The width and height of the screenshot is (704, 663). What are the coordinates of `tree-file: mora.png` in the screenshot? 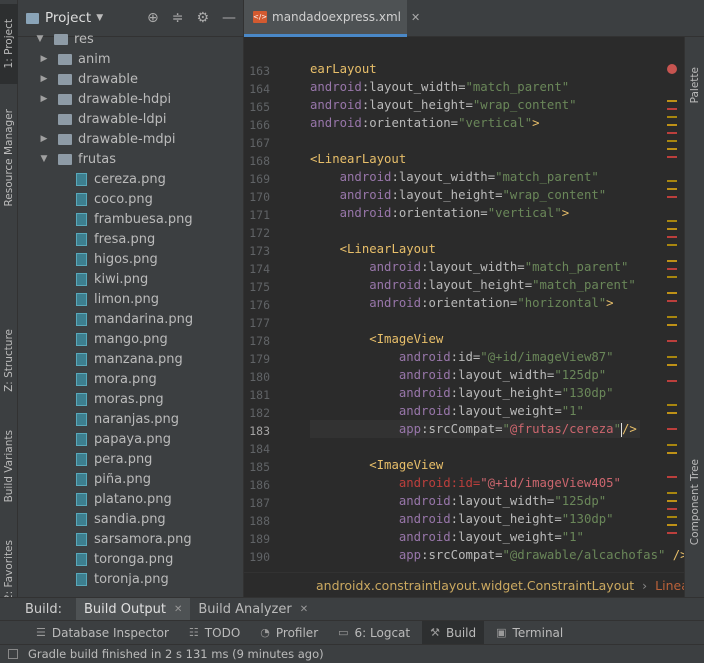 It's located at (130, 379).